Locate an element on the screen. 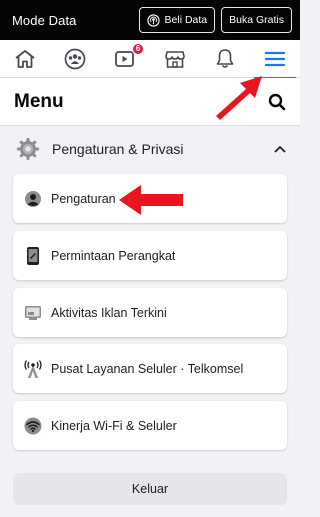 The image size is (320, 517). nav-home is located at coordinates (25, 59).